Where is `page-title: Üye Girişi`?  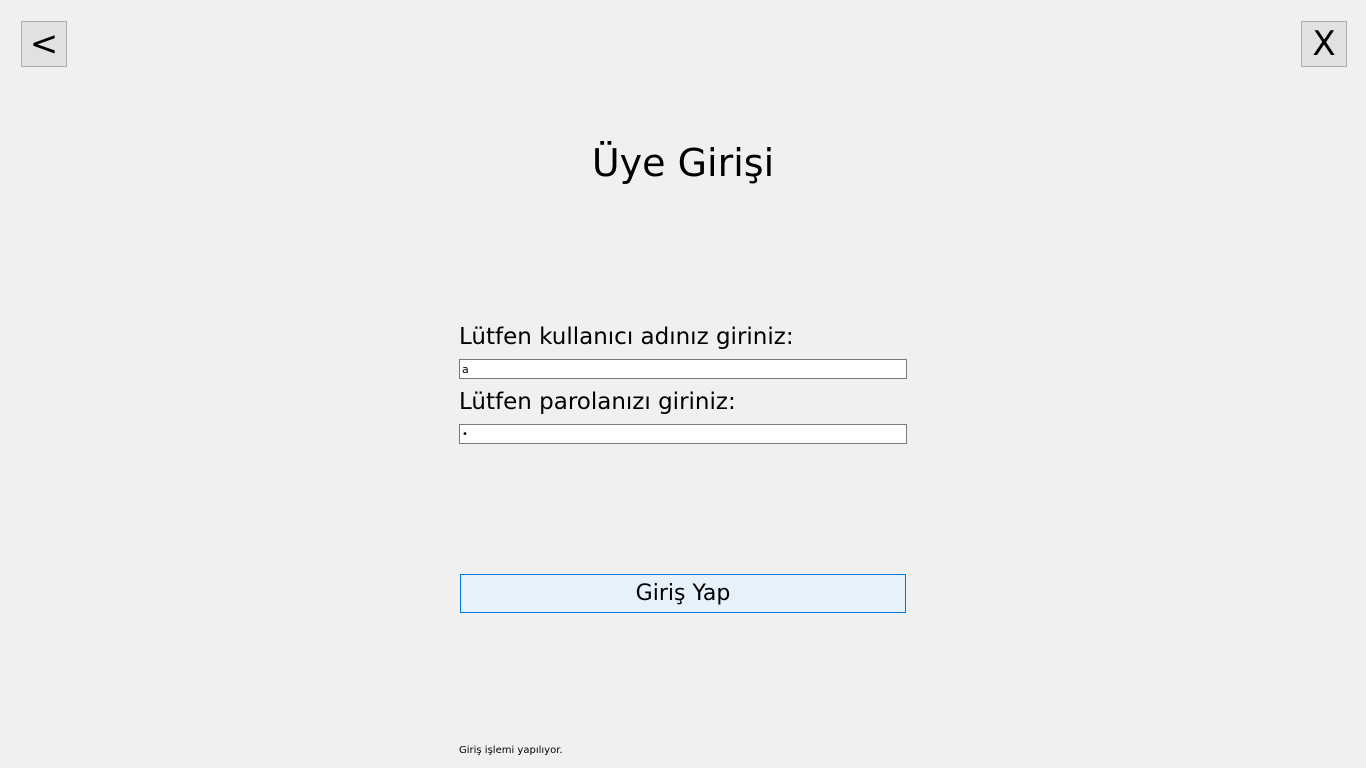
page-title: Üye Girişi is located at coordinates (683, 163).